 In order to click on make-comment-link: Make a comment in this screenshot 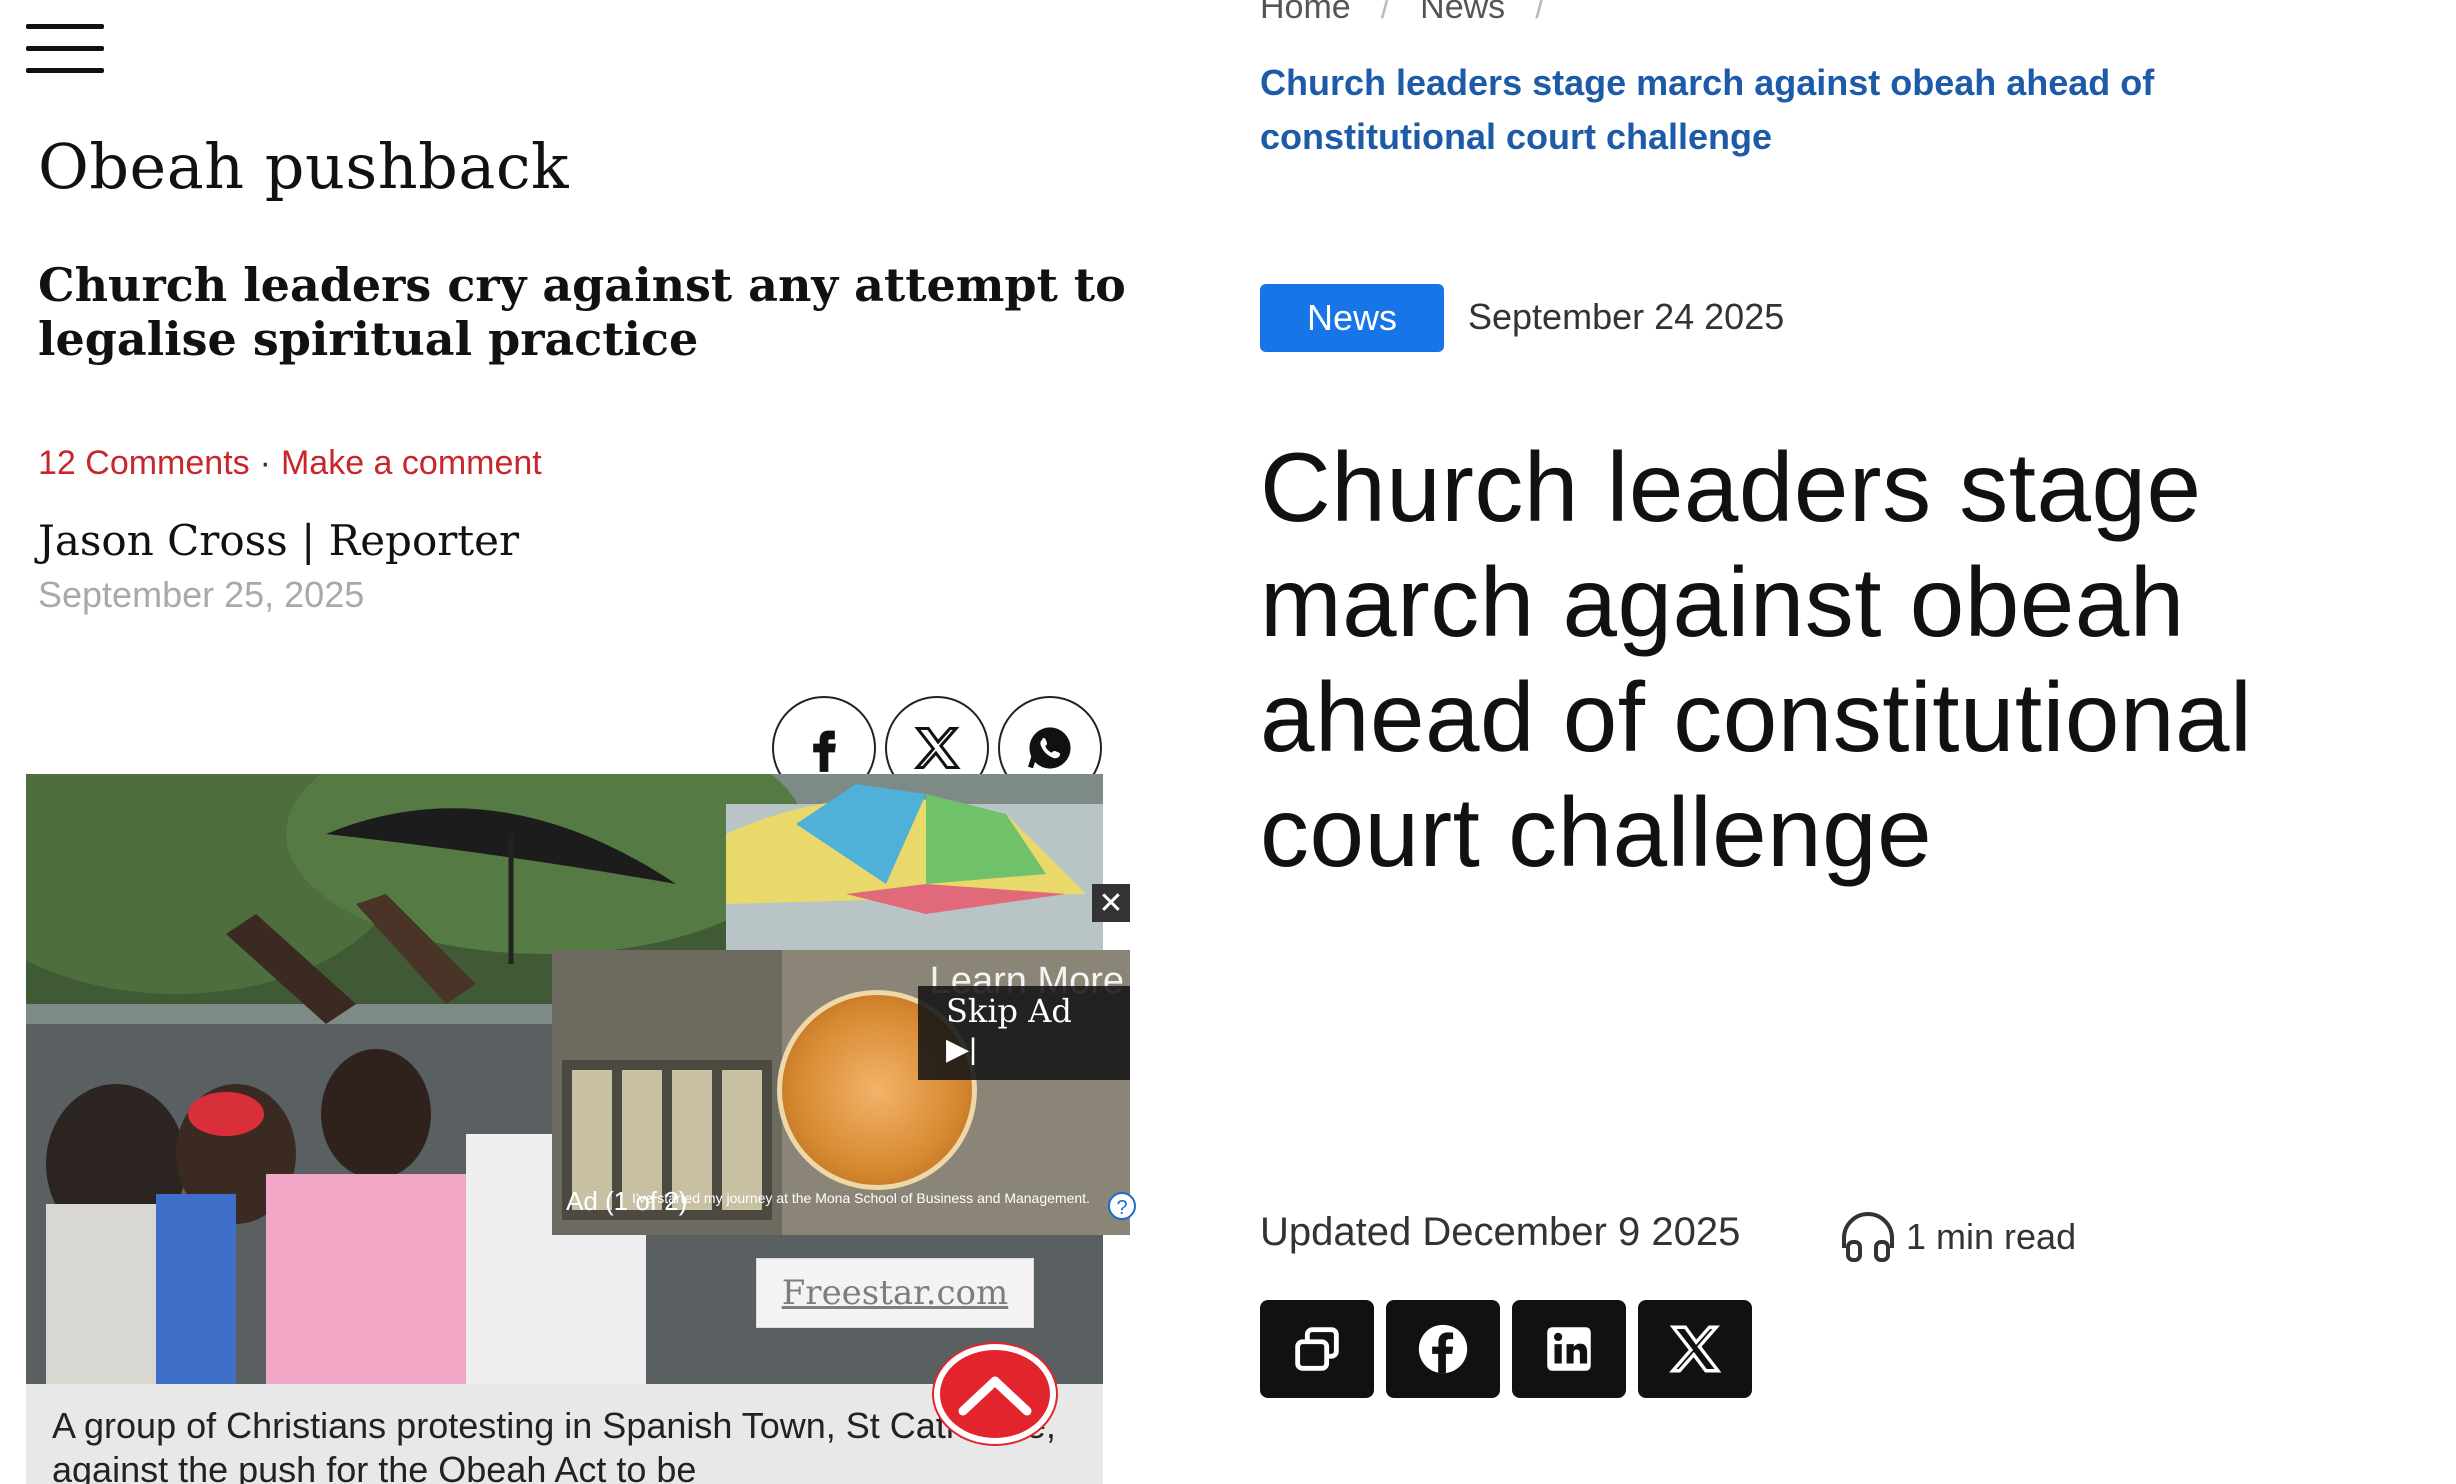, I will do `click(411, 463)`.